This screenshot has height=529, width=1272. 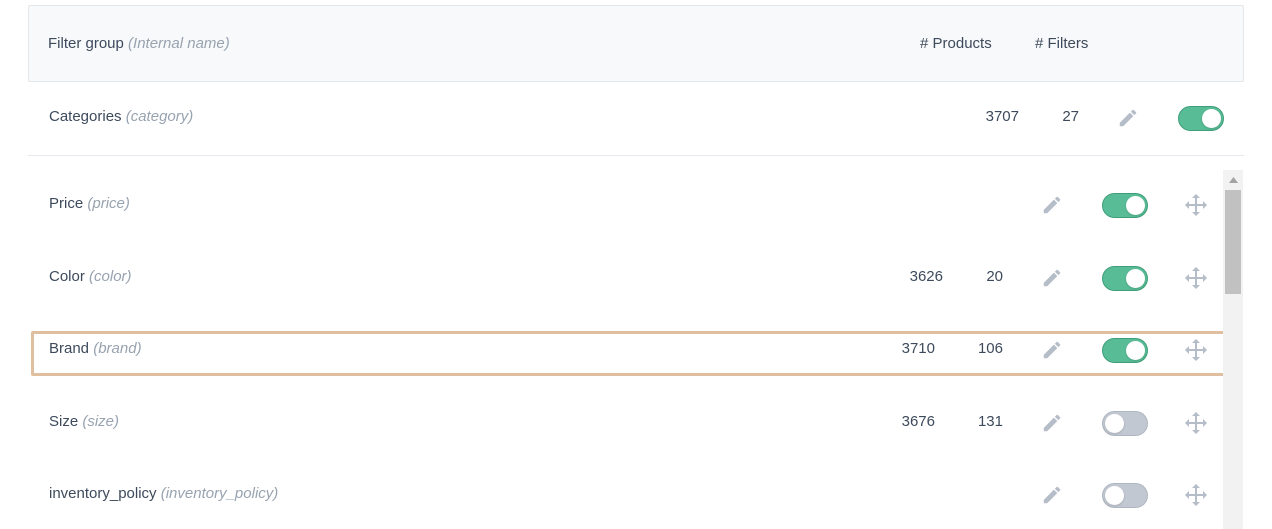 What do you see at coordinates (179, 43) in the screenshot?
I see `header-title-hint: (Internal name)` at bounding box center [179, 43].